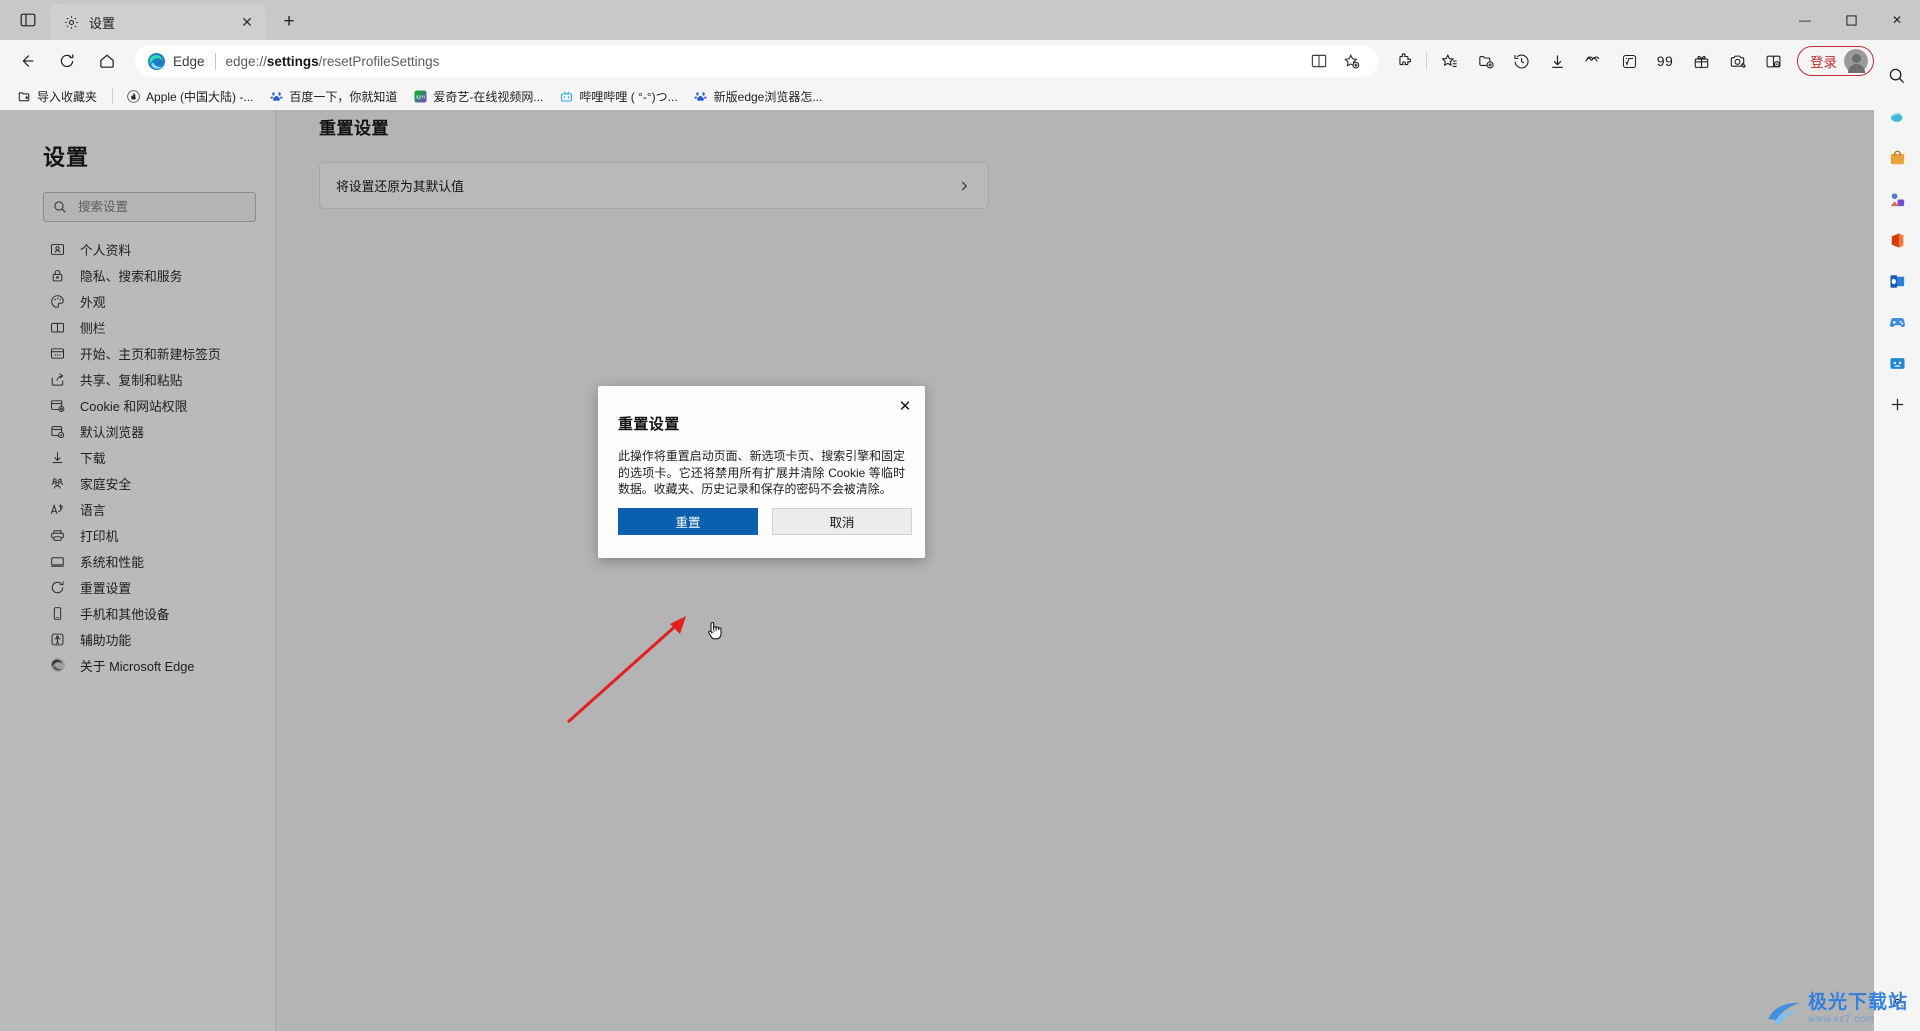 Image resolution: width=1920 pixels, height=1031 pixels. I want to click on history-icon, so click(1521, 61).